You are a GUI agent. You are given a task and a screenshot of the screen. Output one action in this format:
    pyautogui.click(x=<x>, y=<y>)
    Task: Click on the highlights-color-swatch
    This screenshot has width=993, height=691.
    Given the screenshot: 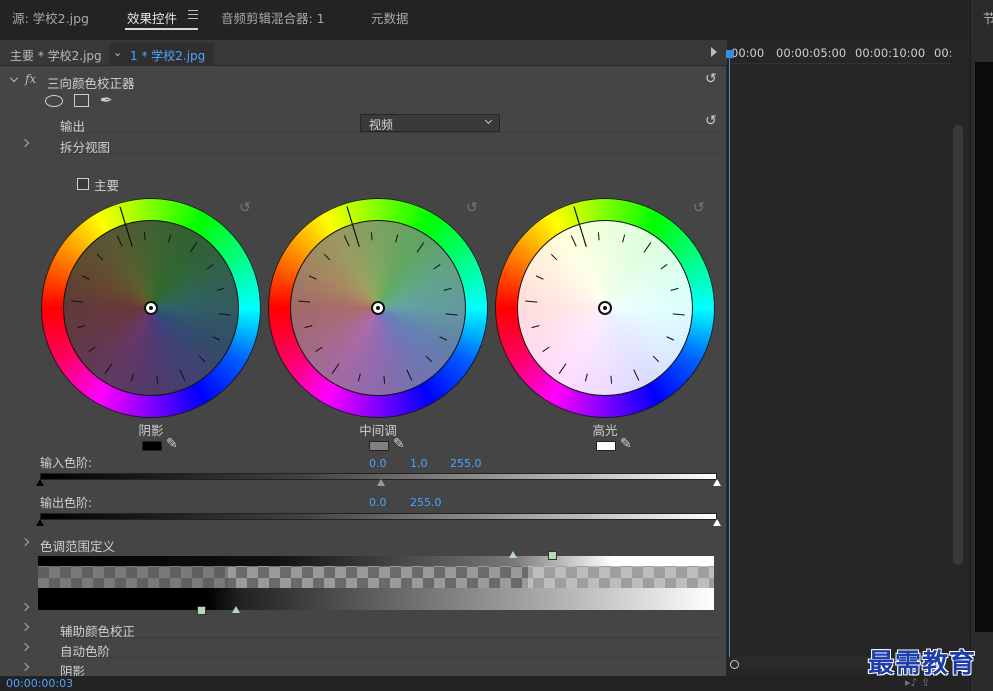 What is the action you would take?
    pyautogui.click(x=606, y=446)
    